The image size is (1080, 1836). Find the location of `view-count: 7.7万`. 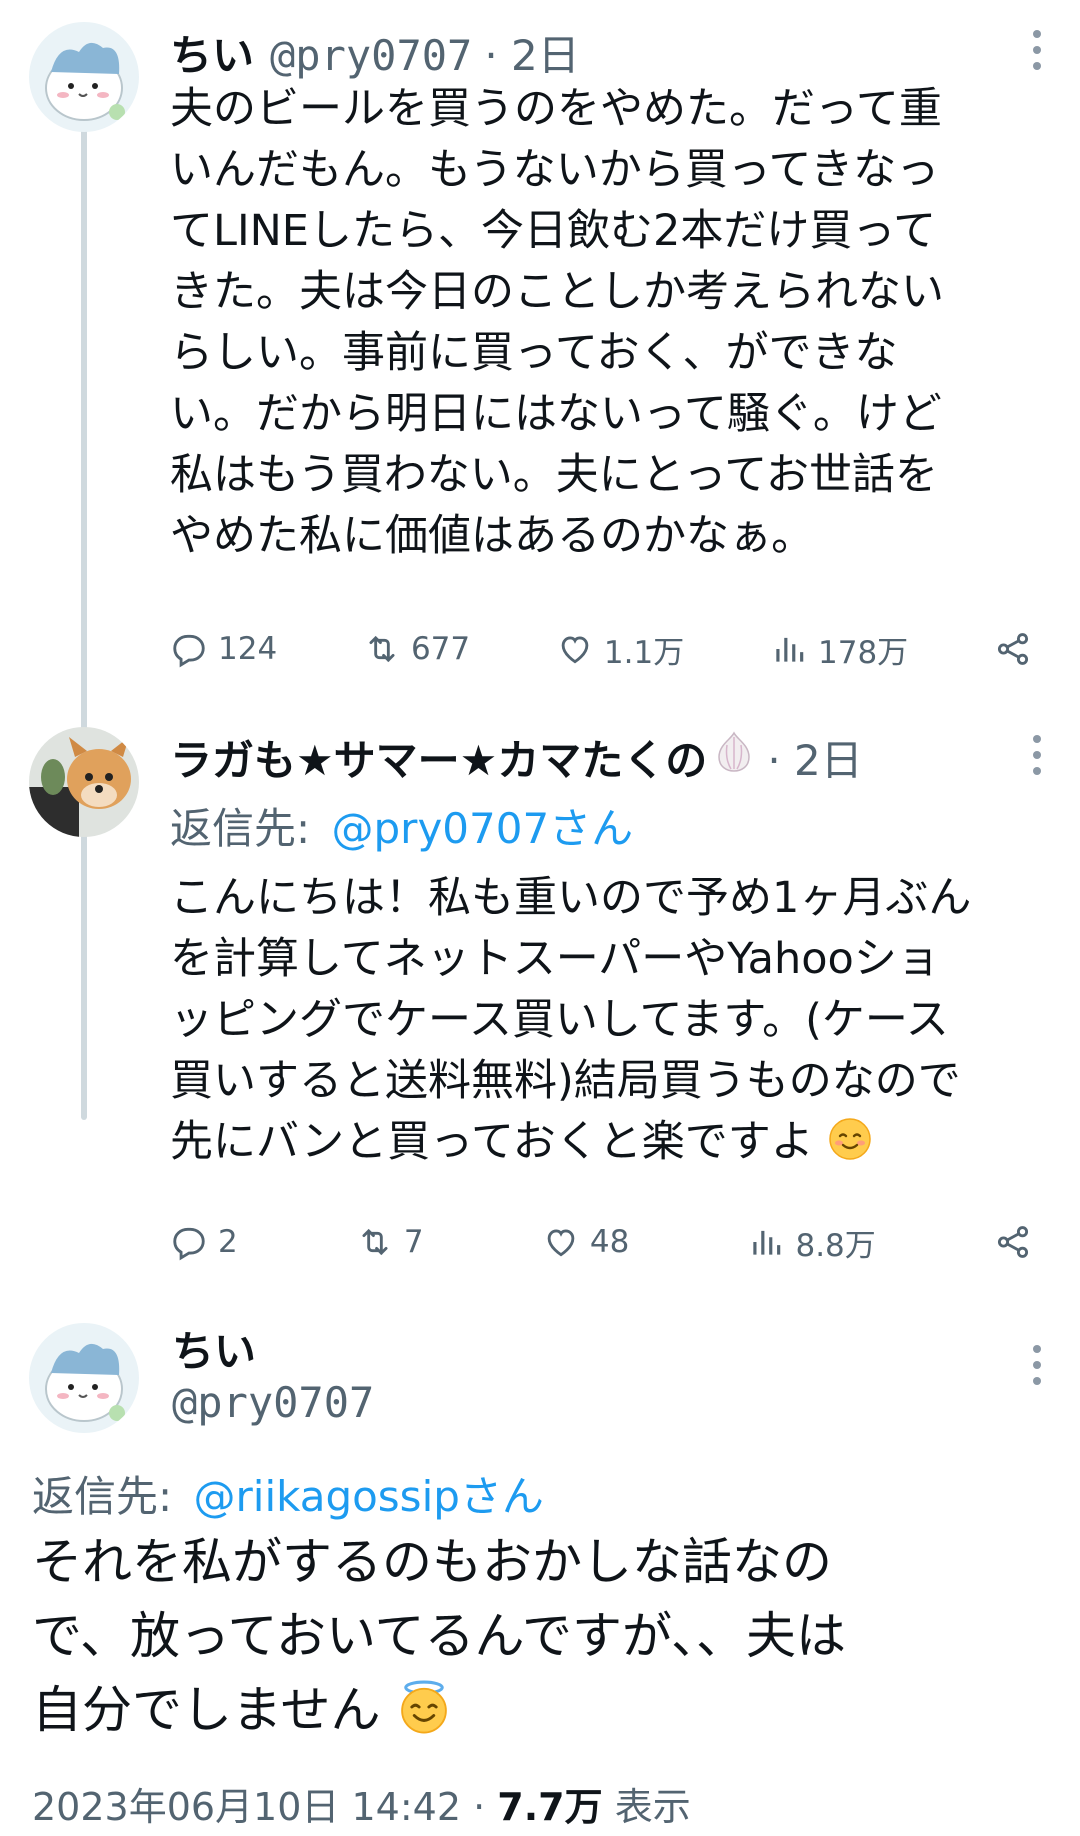

view-count: 7.7万 is located at coordinates (550, 1807).